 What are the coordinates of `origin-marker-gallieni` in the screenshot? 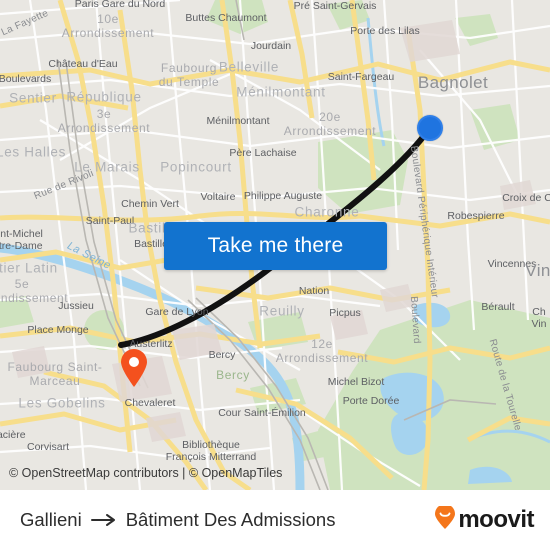 It's located at (430, 128).